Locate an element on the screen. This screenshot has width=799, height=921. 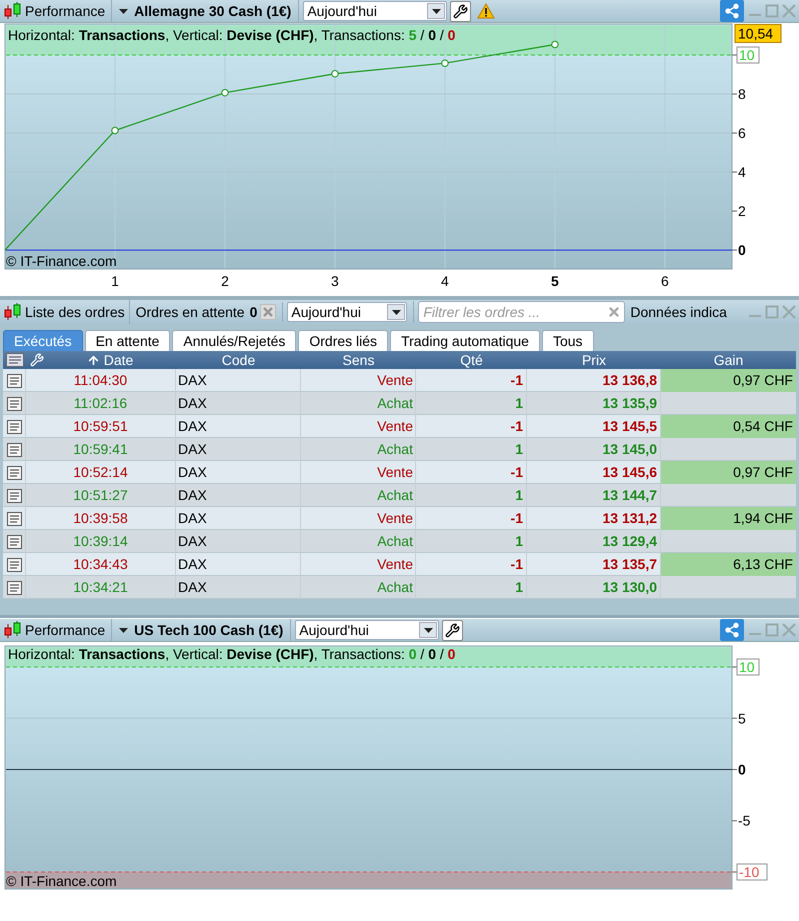
table-cell: DAX is located at coordinates (238, 587).